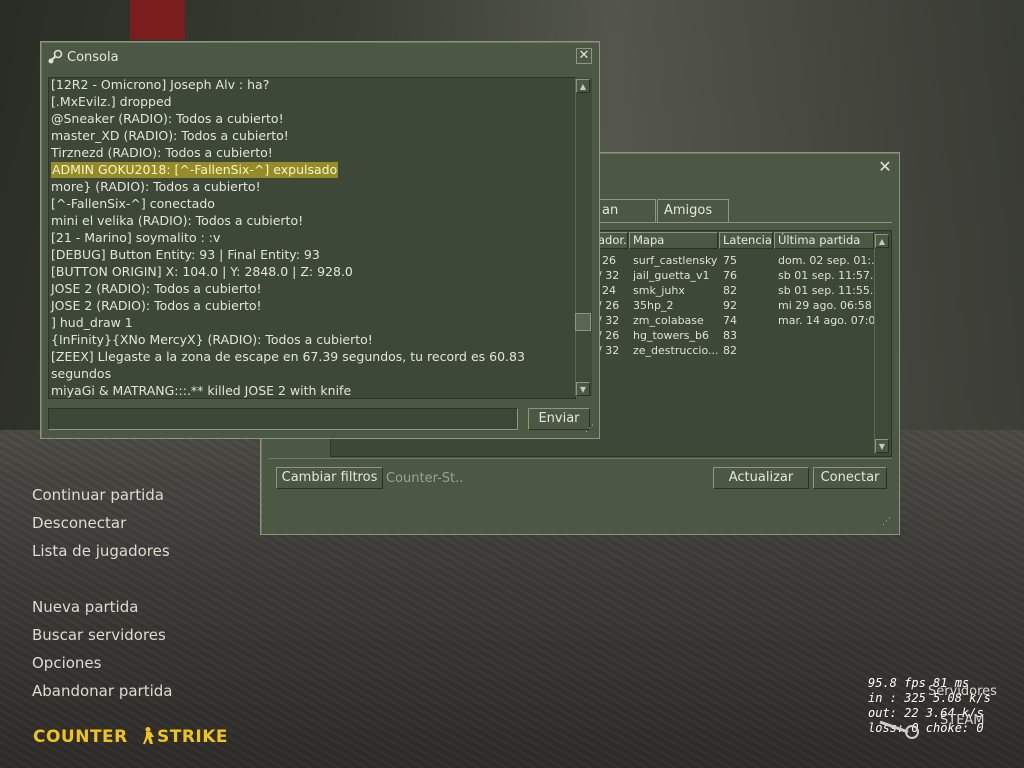  Describe the element at coordinates (962, 720) in the screenshot. I see `steam-label: STEAM` at that location.